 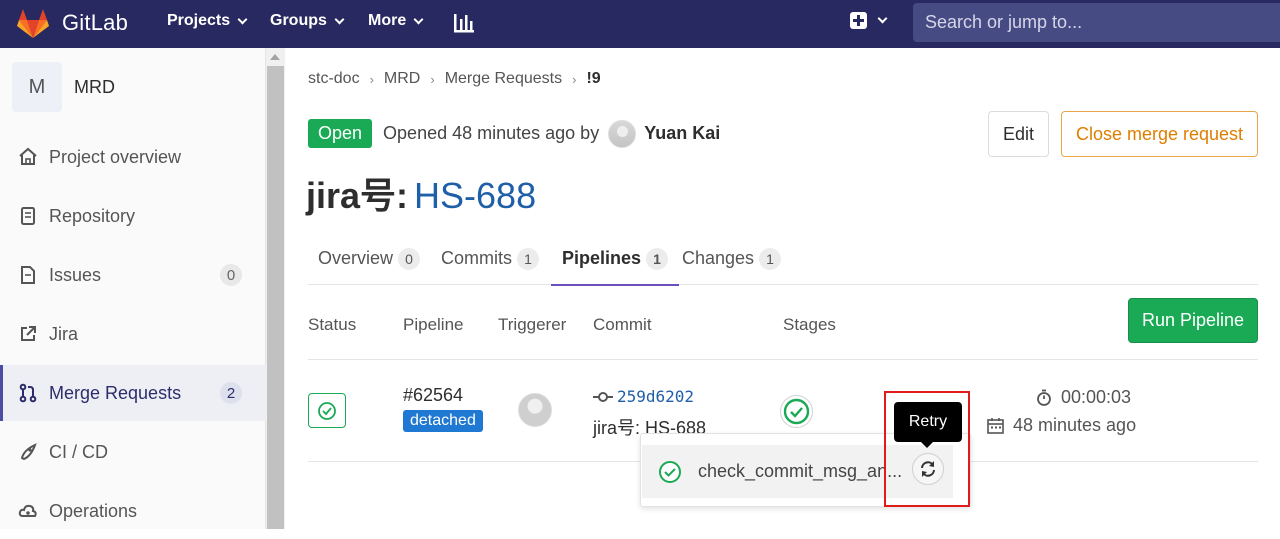 I want to click on pipeline-duration: 00:00:03, so click(x=1083, y=397).